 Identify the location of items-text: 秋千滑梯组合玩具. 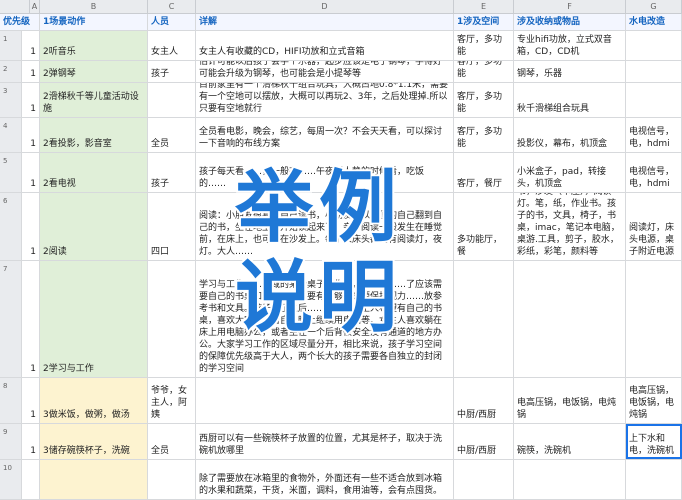
(553, 109).